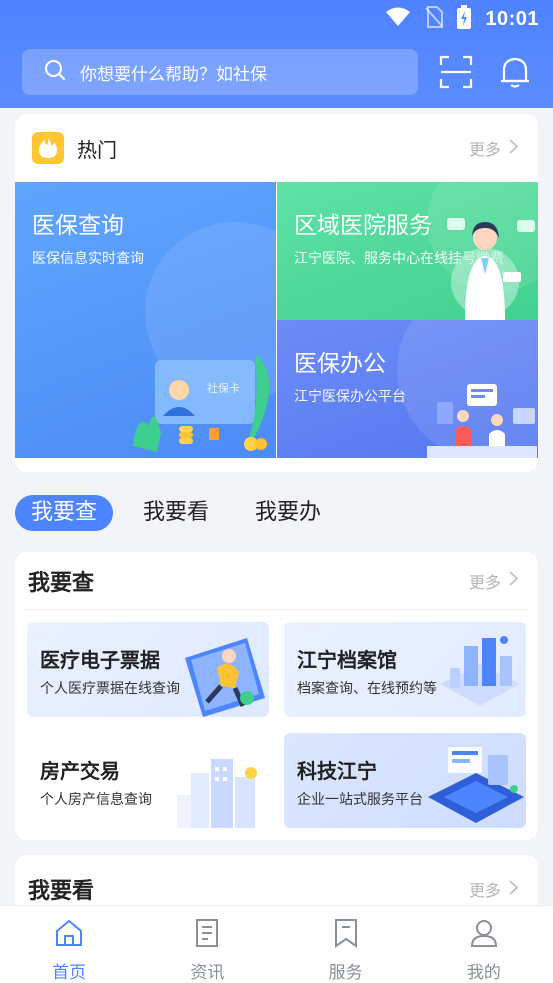 The width and height of the screenshot is (553, 983). I want to click on receipt-illustration, so click(223, 672).